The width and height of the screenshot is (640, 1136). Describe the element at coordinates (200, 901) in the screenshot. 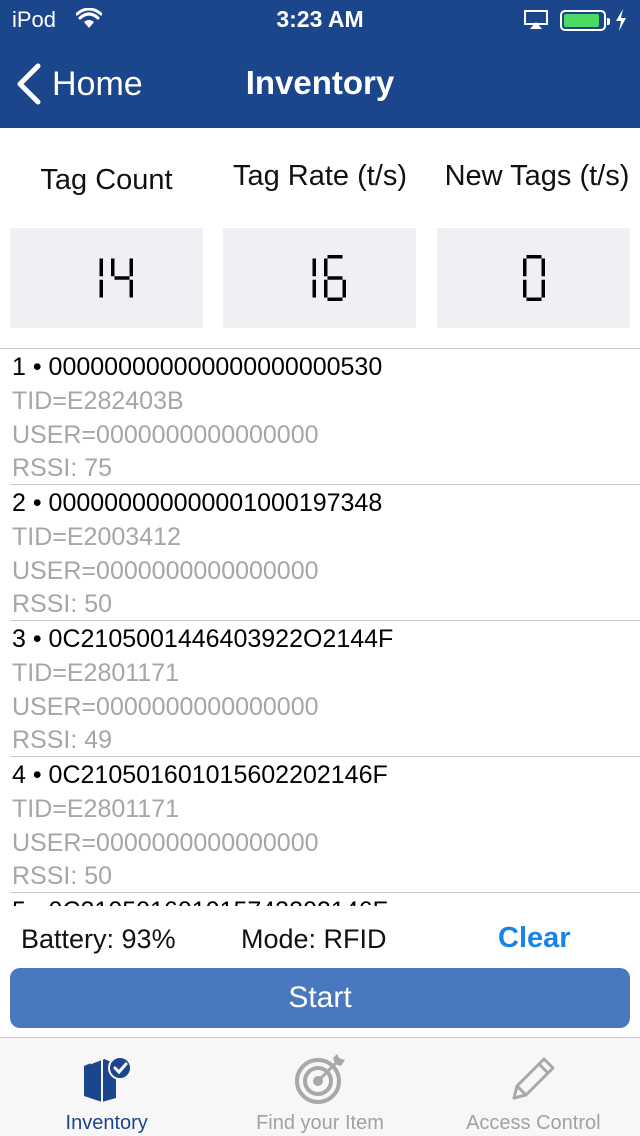

I see `tag-epc: 5 • 0C210501601015743202146F` at that location.